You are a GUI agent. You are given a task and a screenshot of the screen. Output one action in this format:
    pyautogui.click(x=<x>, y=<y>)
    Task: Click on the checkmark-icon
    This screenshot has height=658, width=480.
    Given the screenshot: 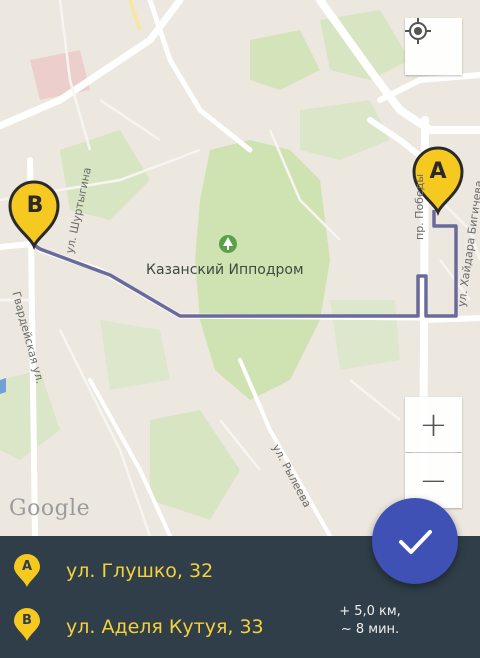 What is the action you would take?
    pyautogui.click(x=415, y=542)
    